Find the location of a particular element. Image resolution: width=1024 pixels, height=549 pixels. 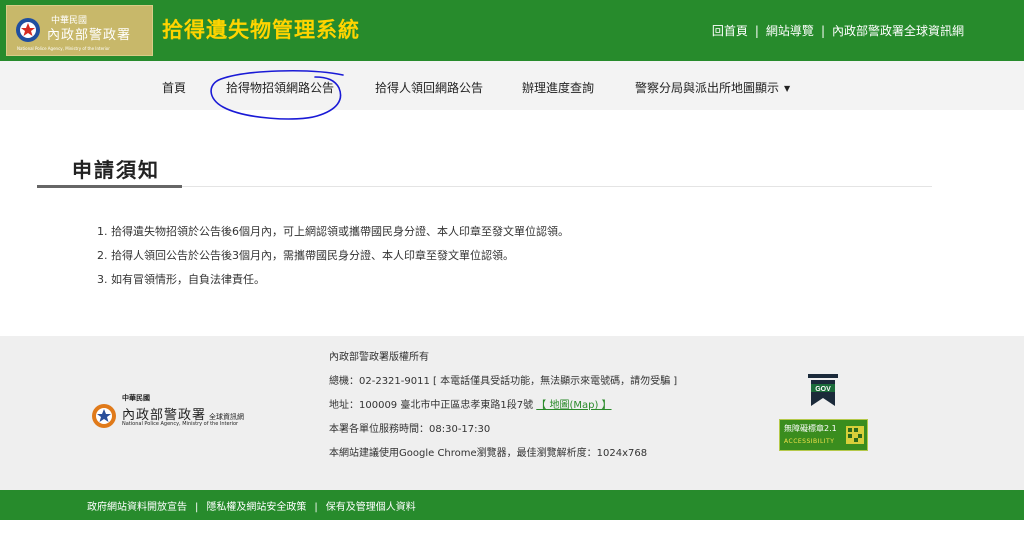

policy-links: 政府網站資料開放宣告 | 隱私權及網站安全政策 | 保有及管理個人資料 is located at coordinates (251, 505).